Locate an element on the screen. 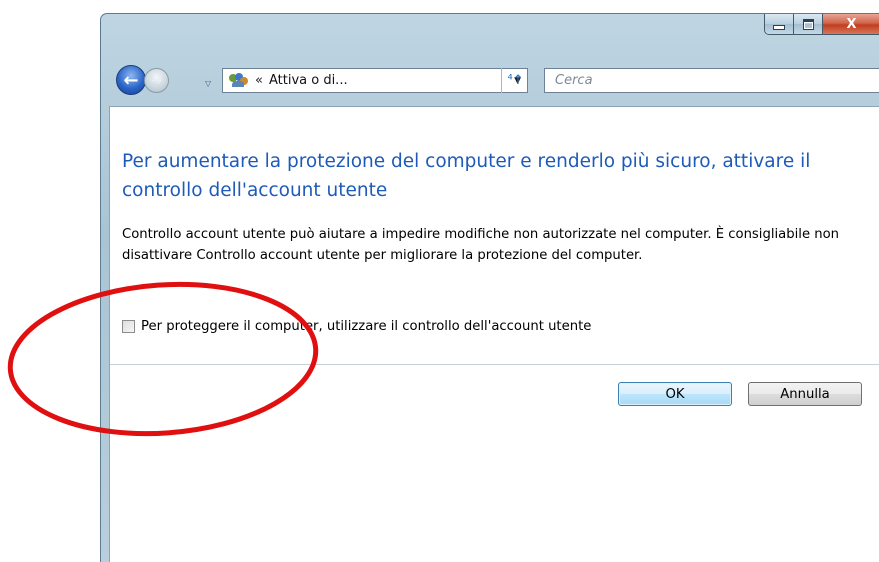 This screenshot has height=562, width=879. minimize-icon is located at coordinates (779, 27).